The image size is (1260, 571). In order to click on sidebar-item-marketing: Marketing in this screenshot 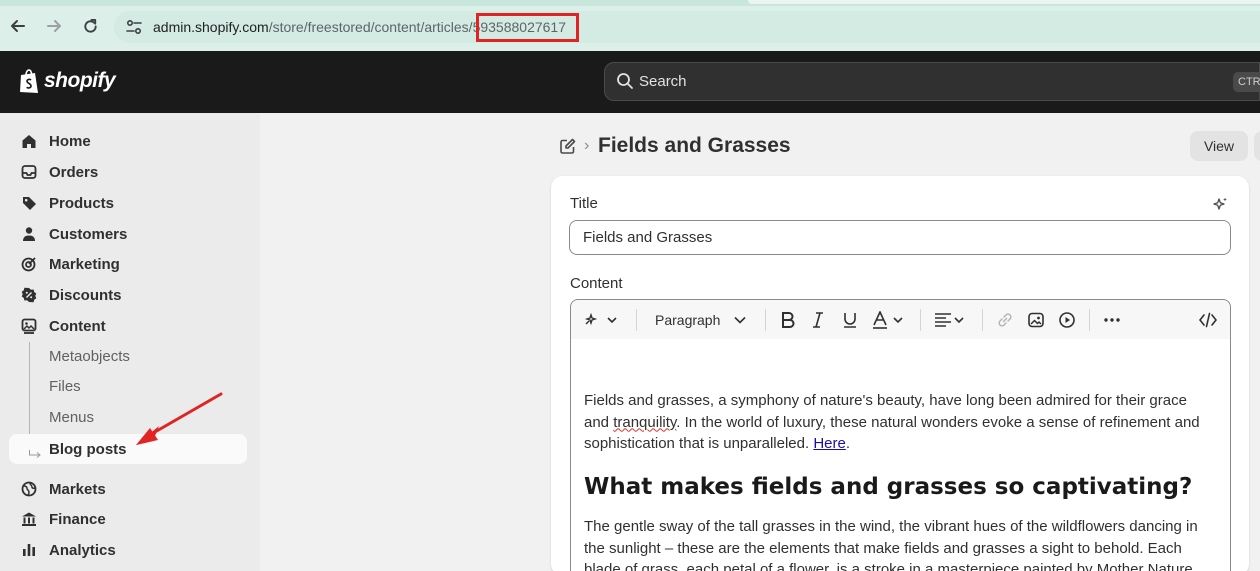, I will do `click(70, 264)`.